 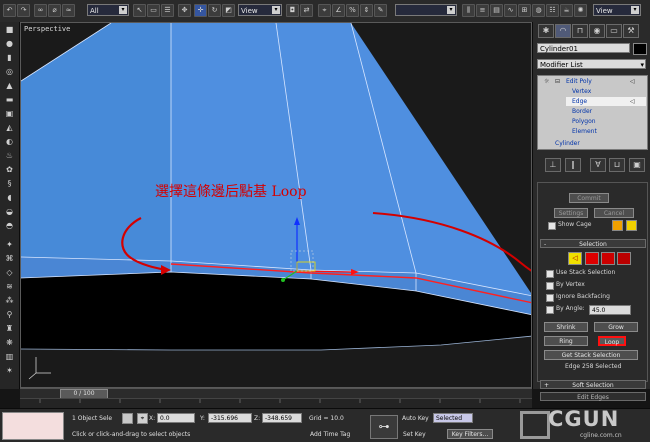 I want to click on scale-icon: ◩, so click(x=228, y=10).